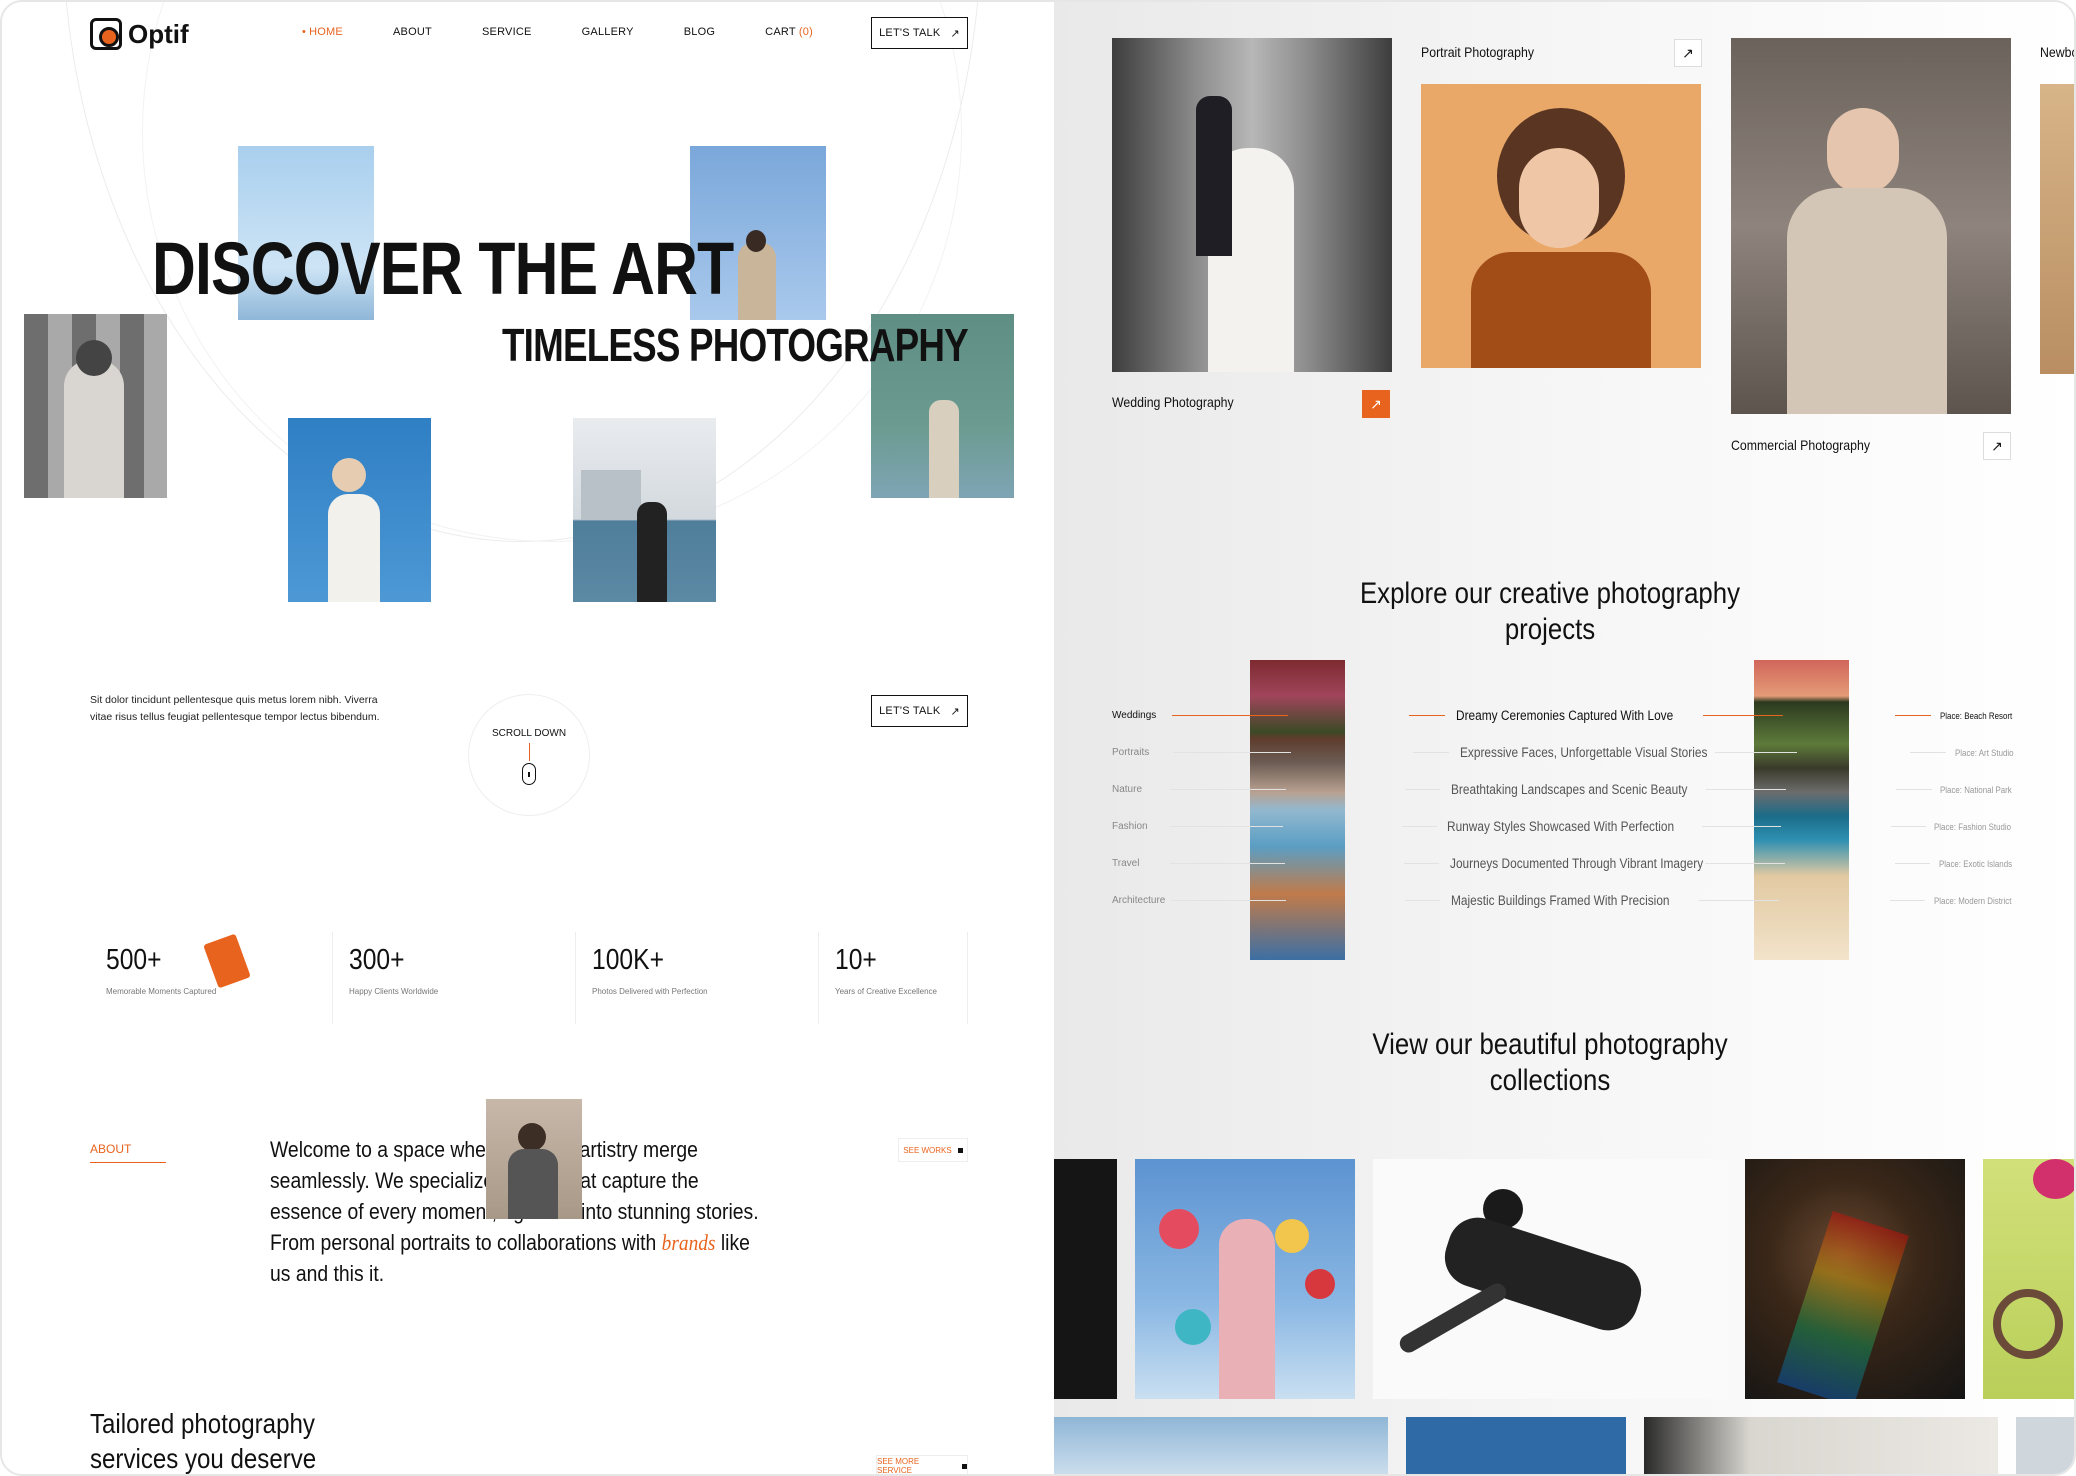 This screenshot has width=2076, height=1476. Describe the element at coordinates (919, 33) in the screenshot. I see `lets-talk-header-button: Let's Talk ↗` at that location.